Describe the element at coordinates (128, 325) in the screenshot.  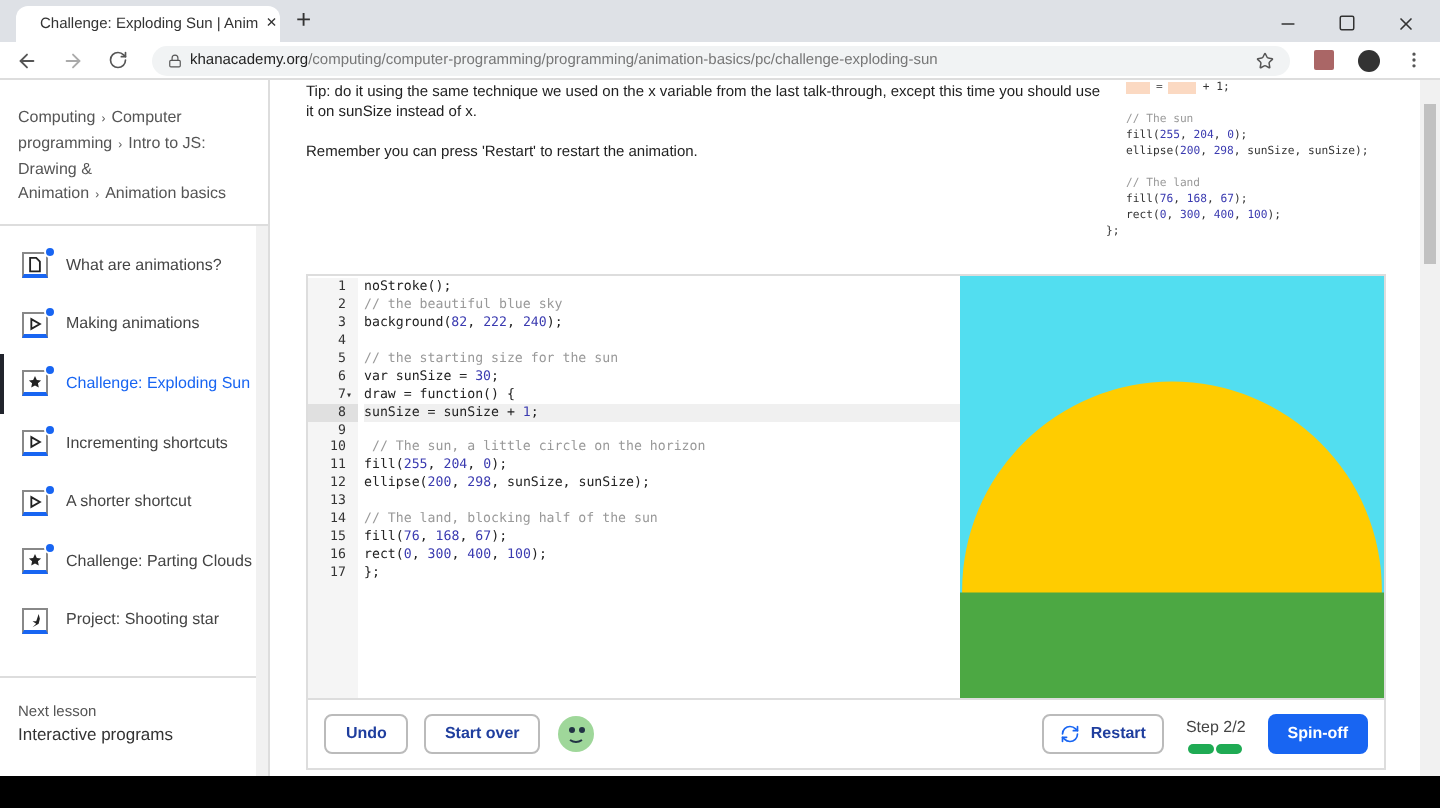
I see `lesson-item: Making animations` at that location.